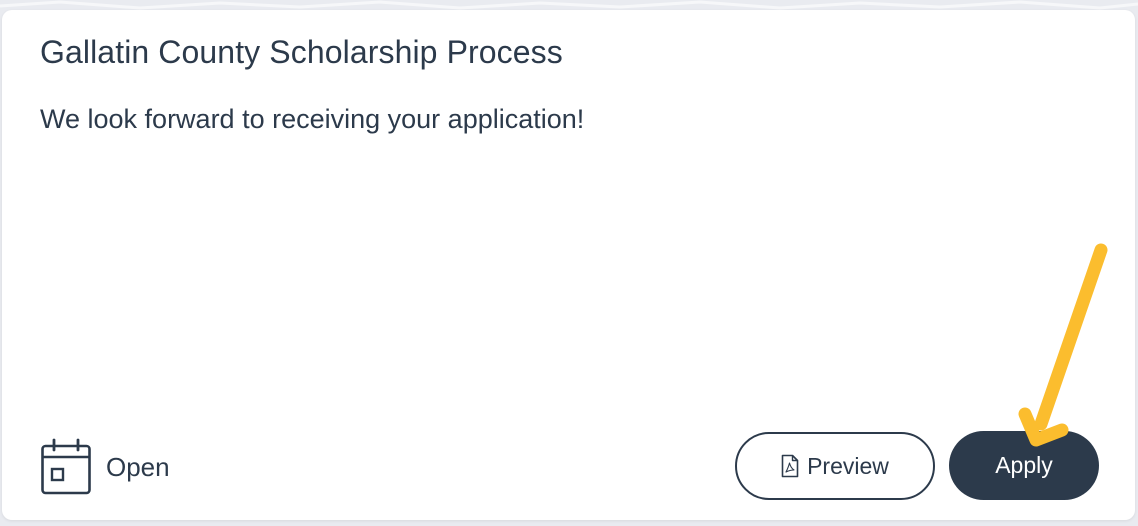 The width and height of the screenshot is (1138, 526). I want to click on apply-button: Apply, so click(1024, 465).